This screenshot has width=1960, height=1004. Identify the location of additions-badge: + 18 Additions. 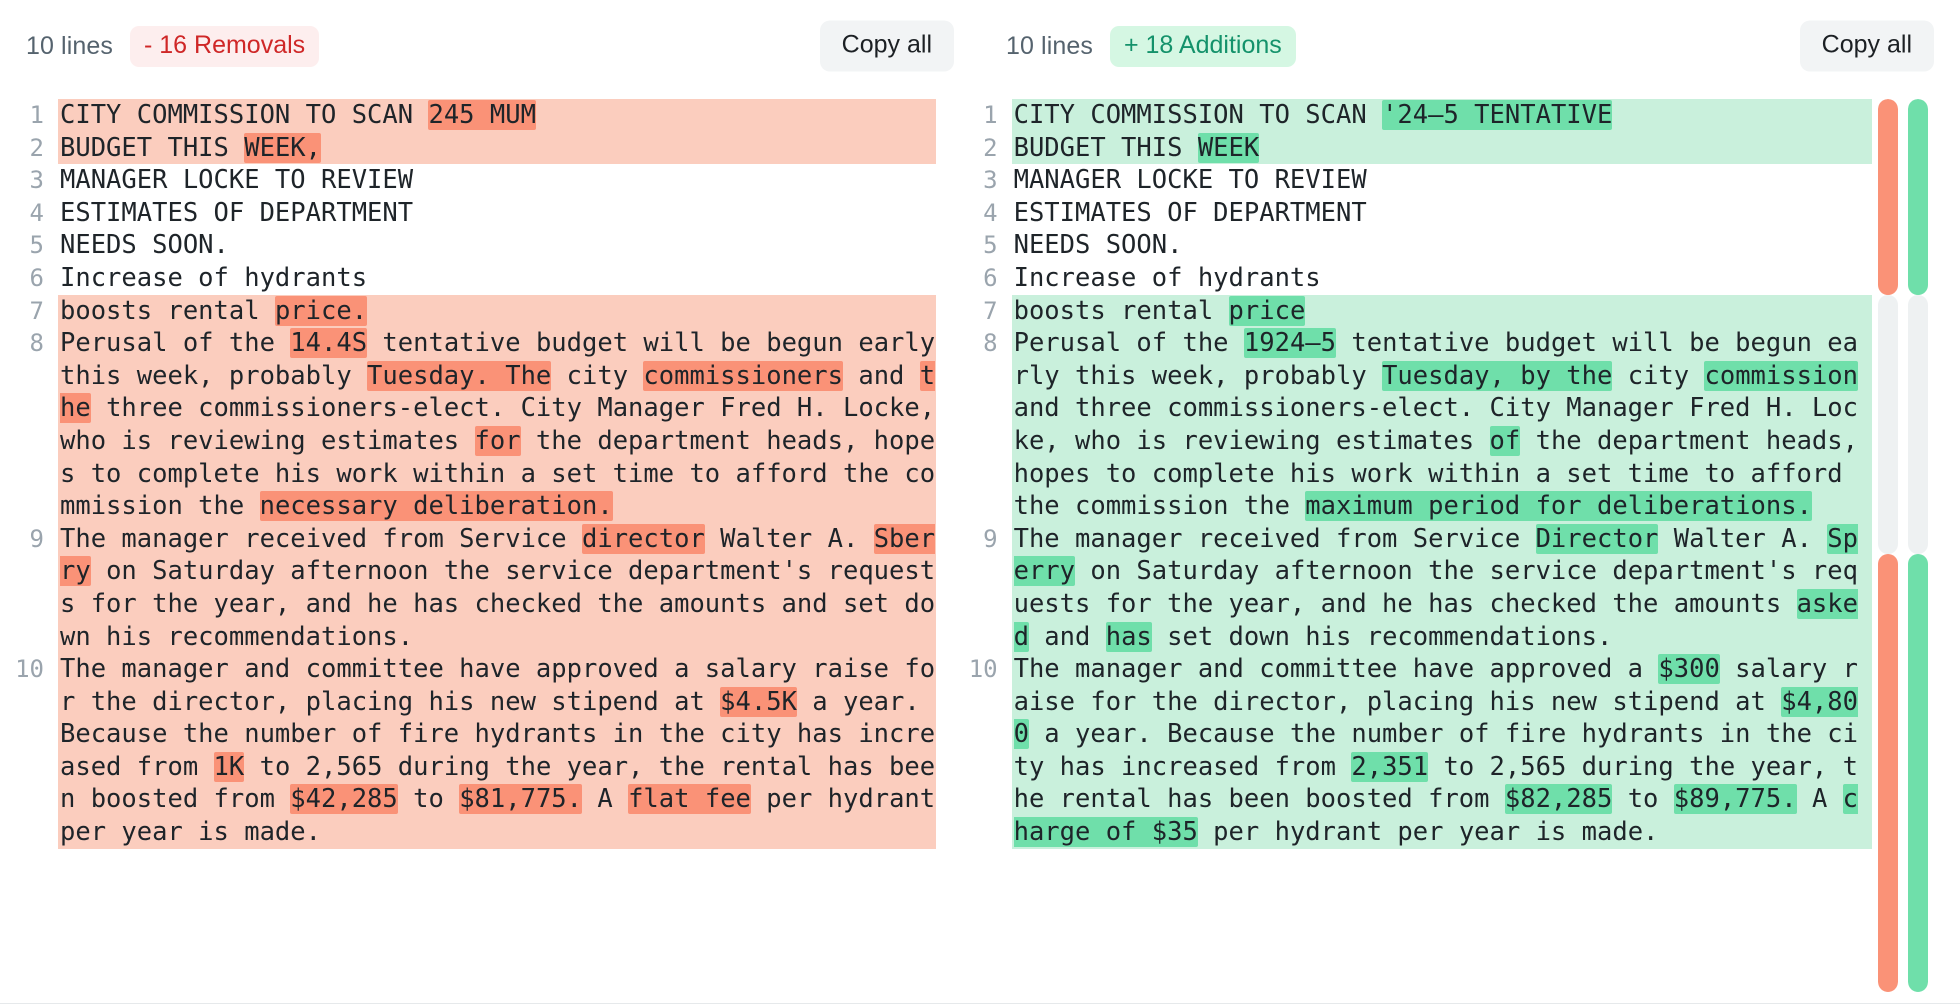
(1202, 46).